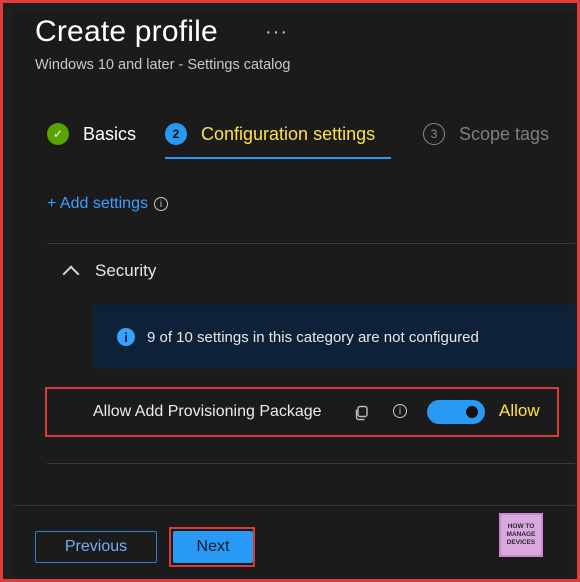  I want to click on step-scope-tags: 3 Scope tags, so click(486, 134).